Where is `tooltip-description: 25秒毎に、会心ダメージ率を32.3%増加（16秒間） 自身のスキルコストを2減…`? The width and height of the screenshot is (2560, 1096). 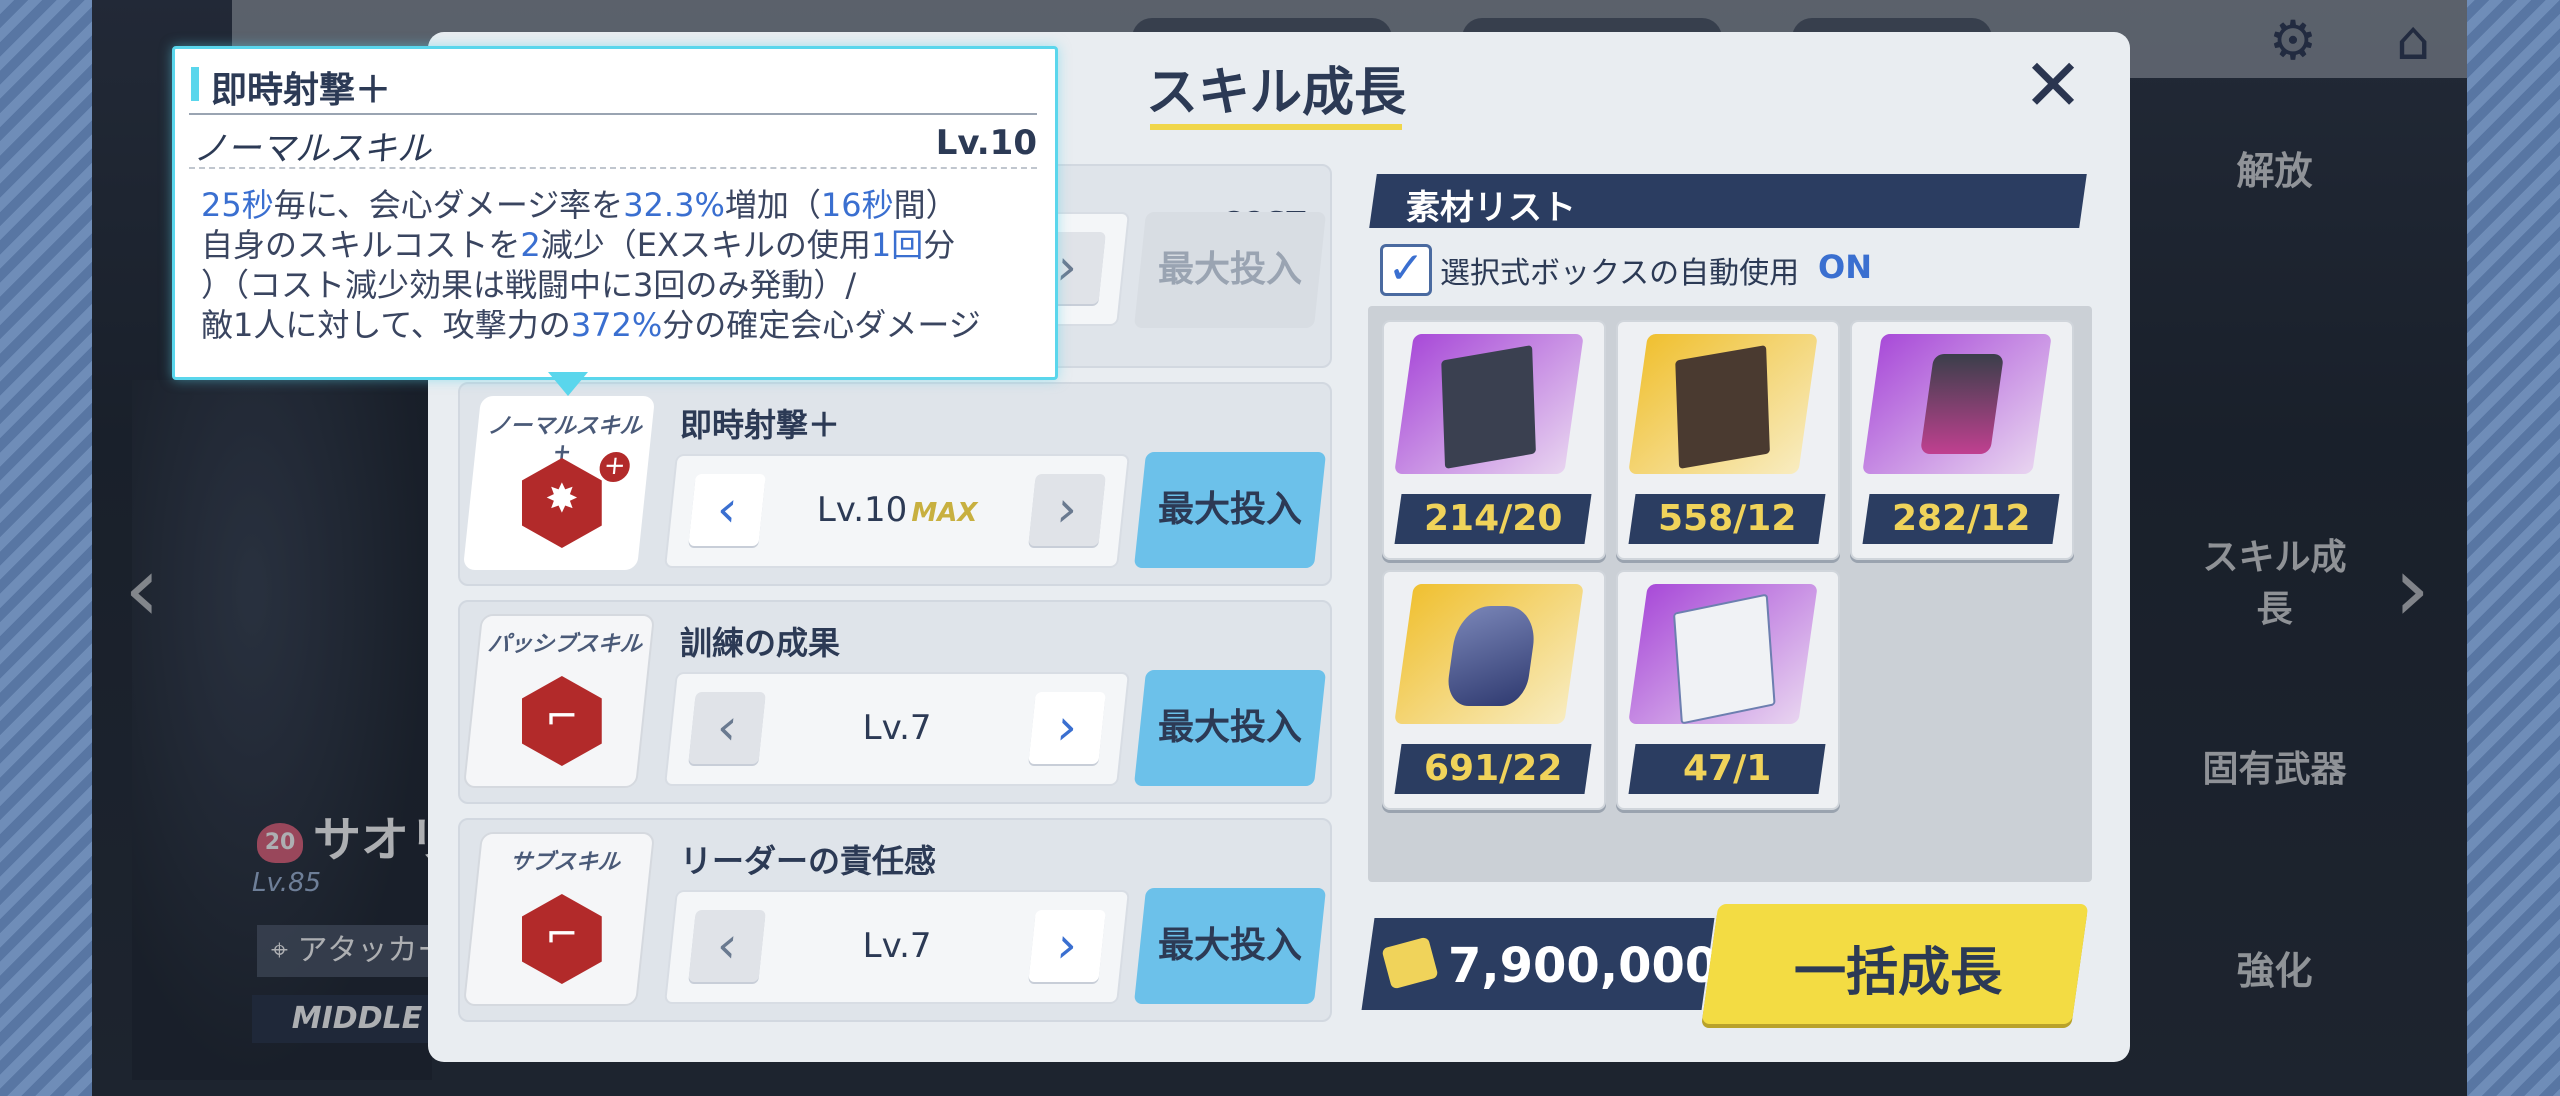 tooltip-description: 25秒毎に、会心ダメージ率を32.3%増加（16秒間） 自身のスキルコストを2減… is located at coordinates (621, 265).